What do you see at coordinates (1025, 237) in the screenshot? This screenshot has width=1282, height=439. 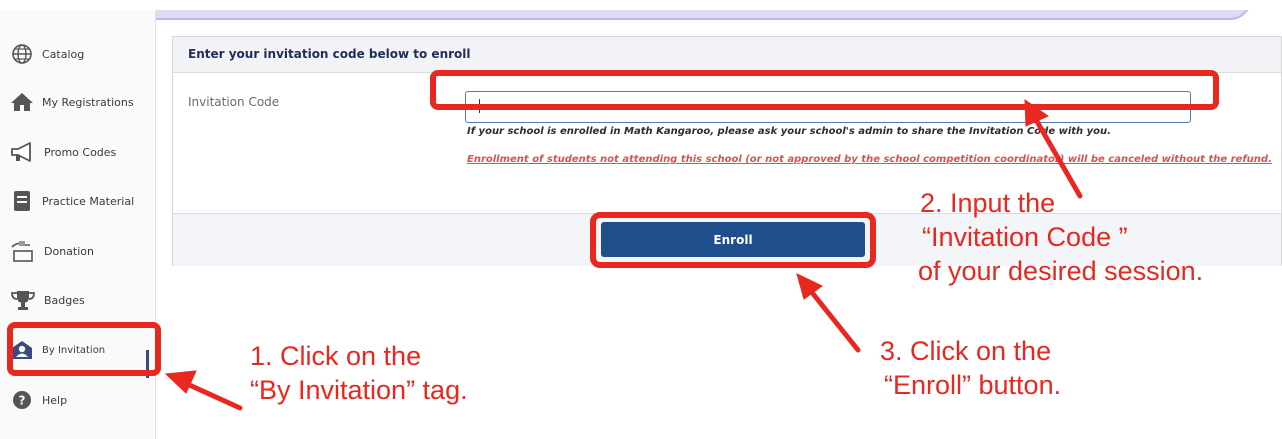 I see `step2-line2: “Invitation Code ”` at bounding box center [1025, 237].